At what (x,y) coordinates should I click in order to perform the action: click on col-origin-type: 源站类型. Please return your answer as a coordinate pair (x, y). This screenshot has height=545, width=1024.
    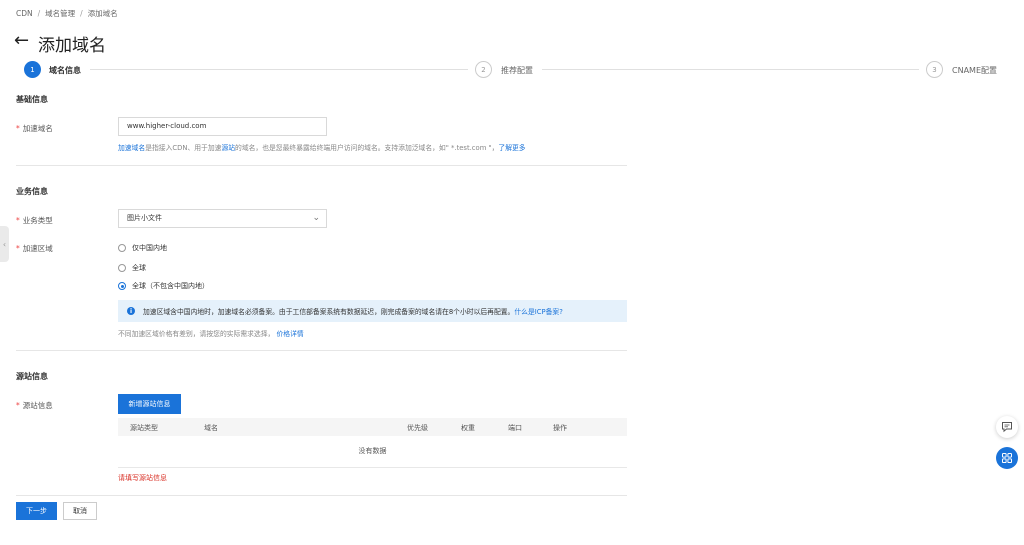
    Looking at the image, I should click on (144, 428).